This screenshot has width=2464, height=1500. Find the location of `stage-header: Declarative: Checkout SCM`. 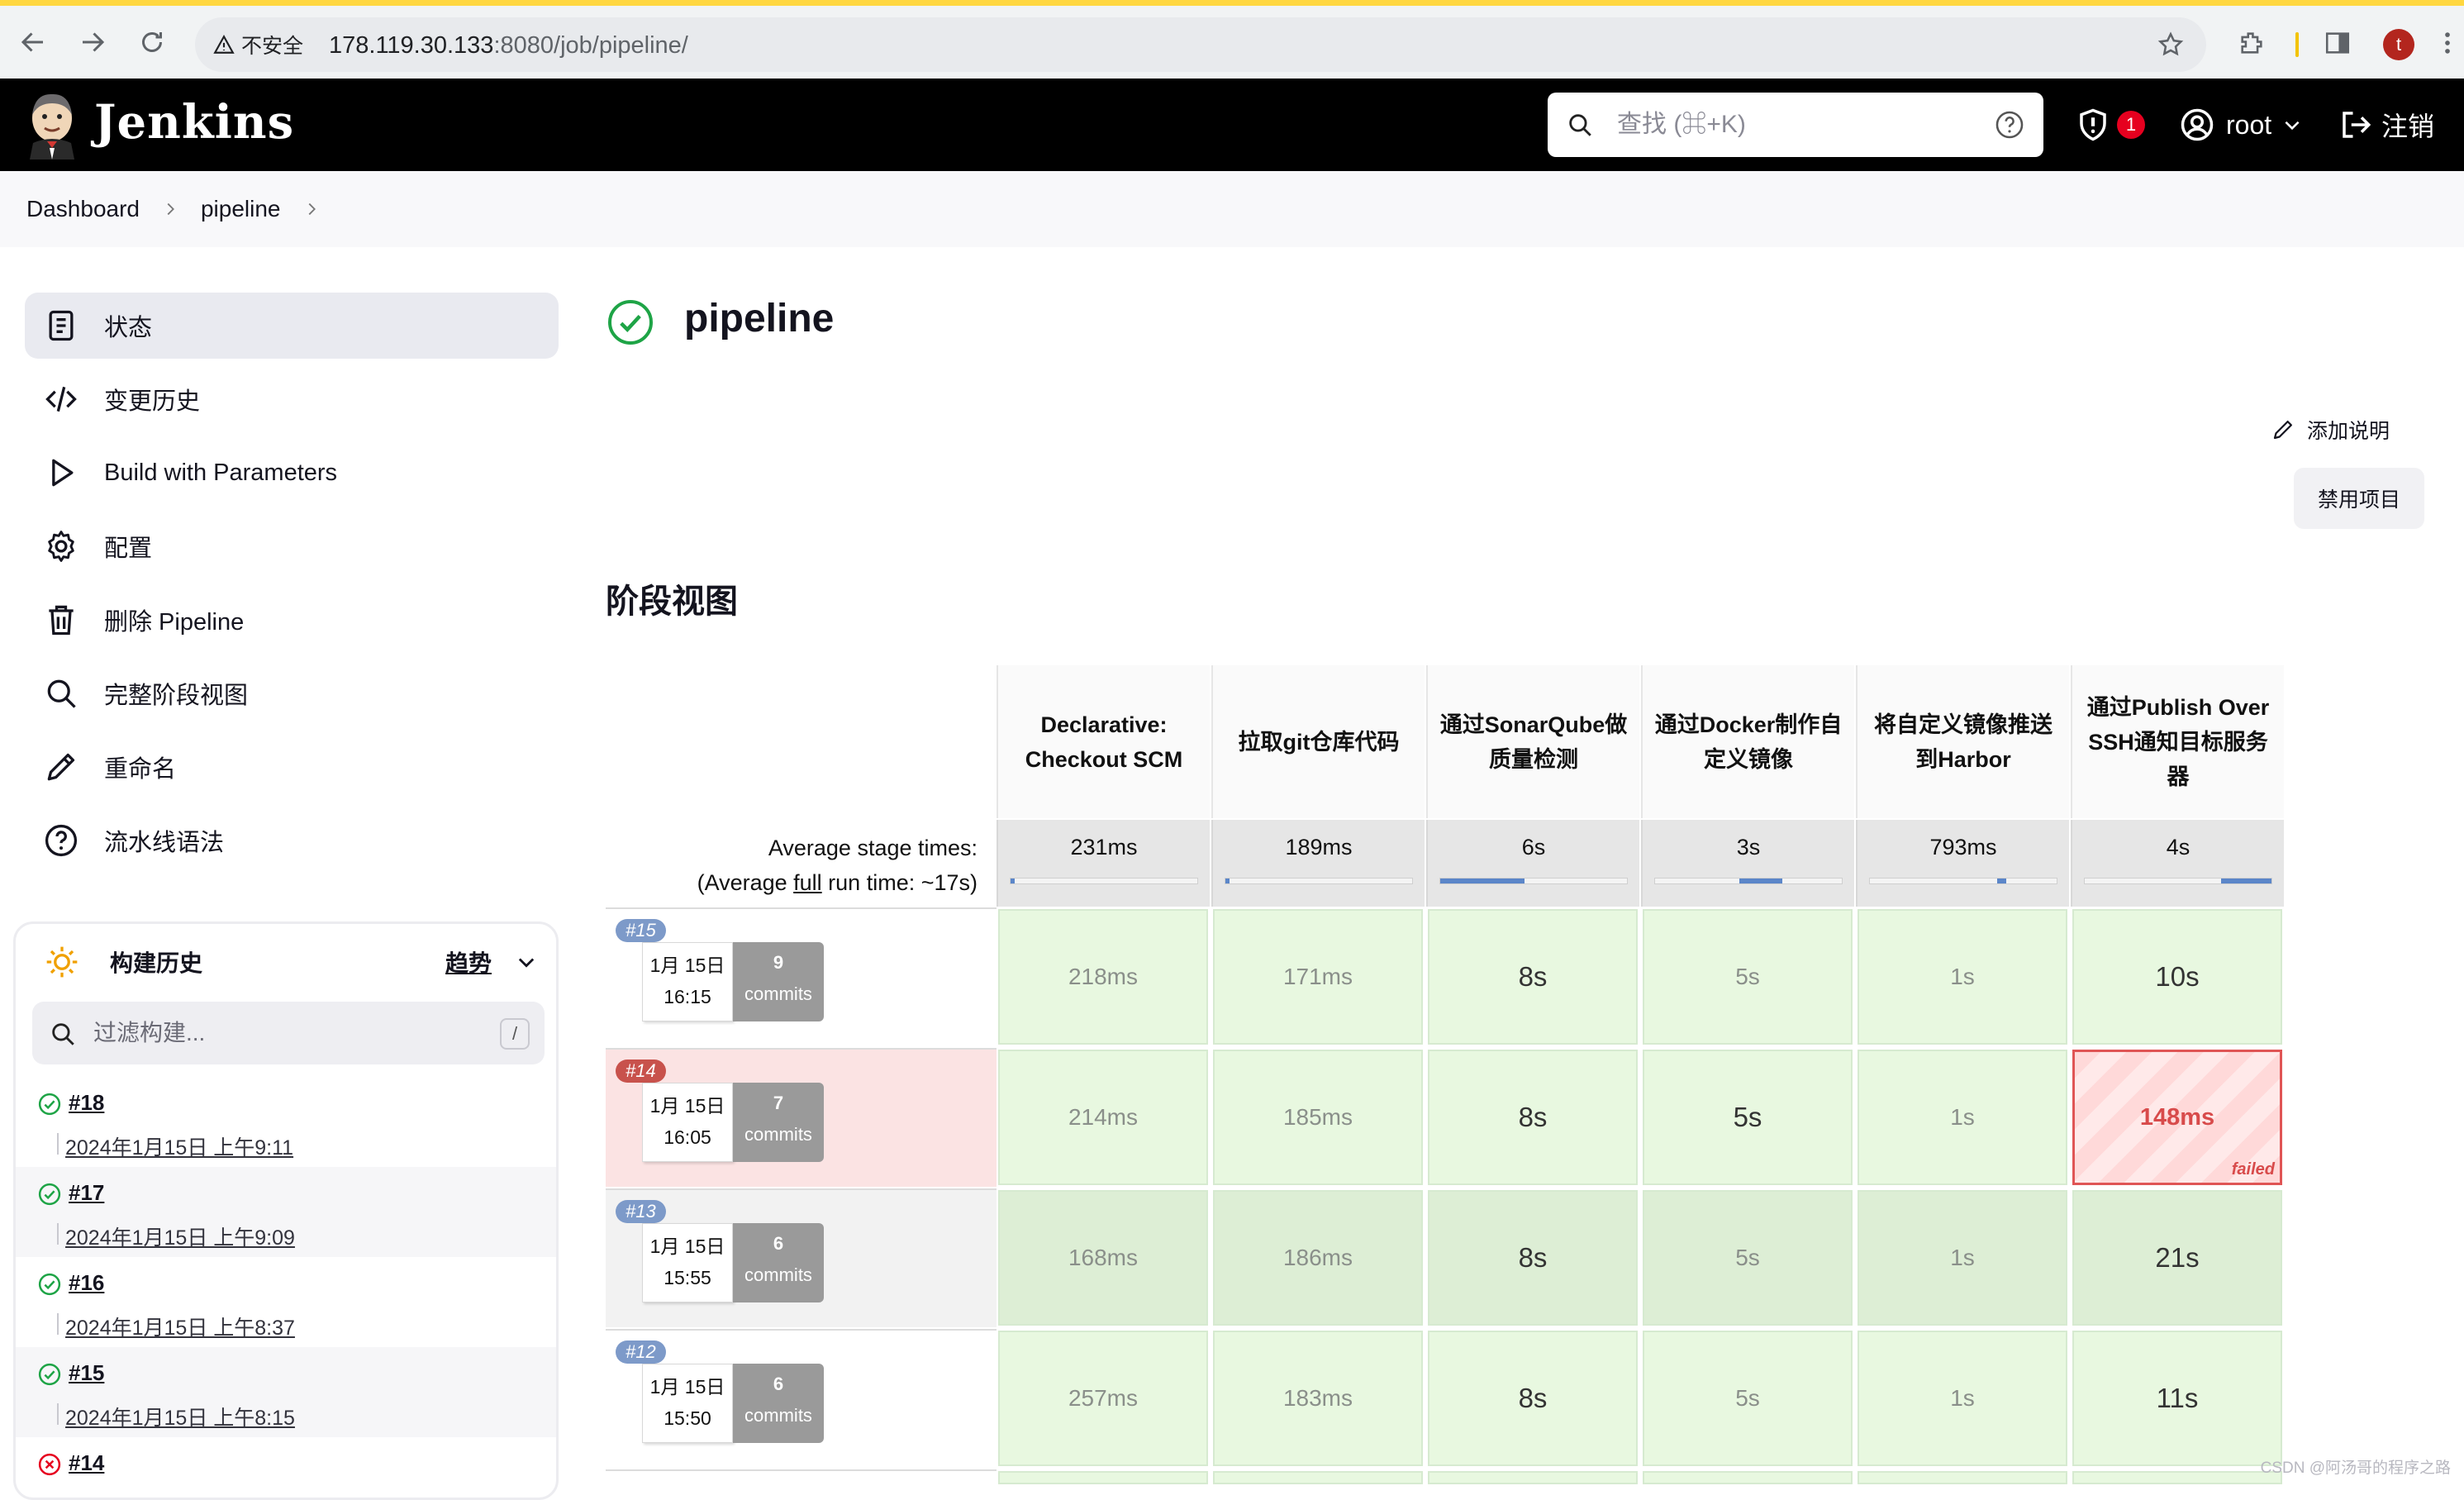

stage-header: Declarative: Checkout SCM is located at coordinates (1103, 741).